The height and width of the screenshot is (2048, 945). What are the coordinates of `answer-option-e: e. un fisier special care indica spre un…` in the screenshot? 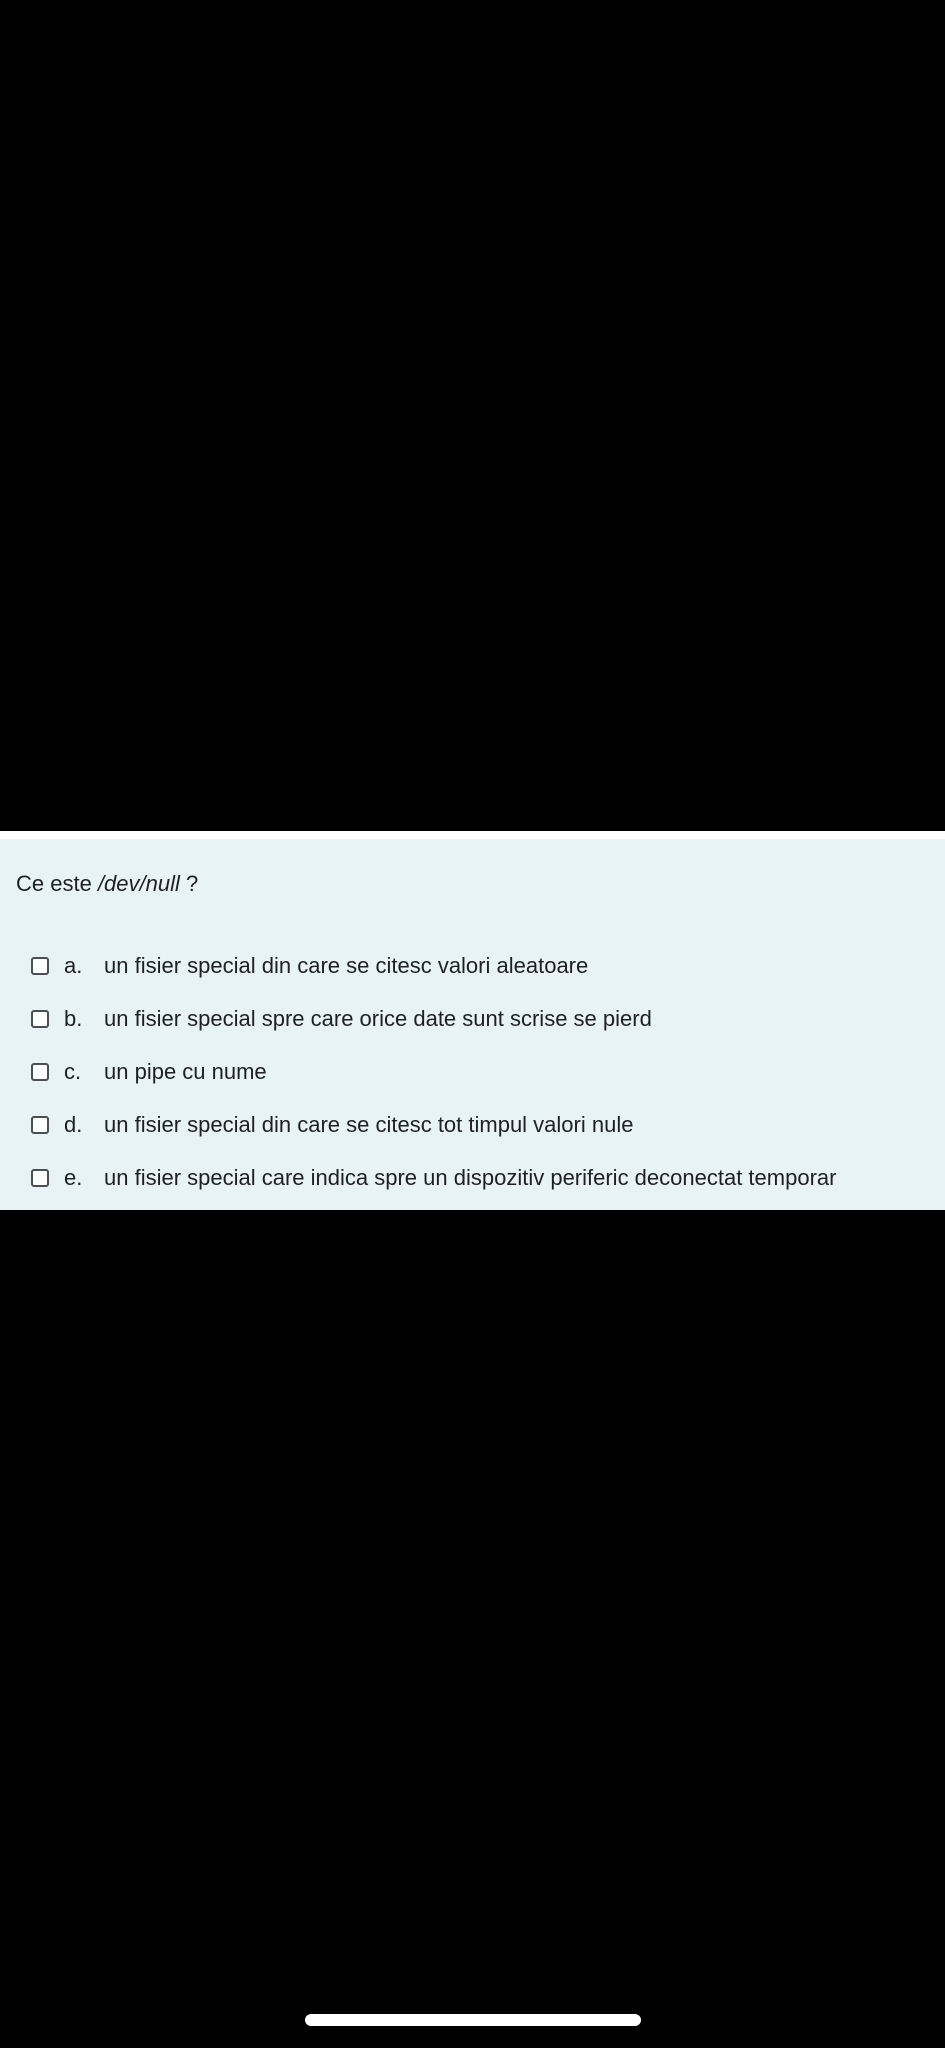 It's located at (472, 1177).